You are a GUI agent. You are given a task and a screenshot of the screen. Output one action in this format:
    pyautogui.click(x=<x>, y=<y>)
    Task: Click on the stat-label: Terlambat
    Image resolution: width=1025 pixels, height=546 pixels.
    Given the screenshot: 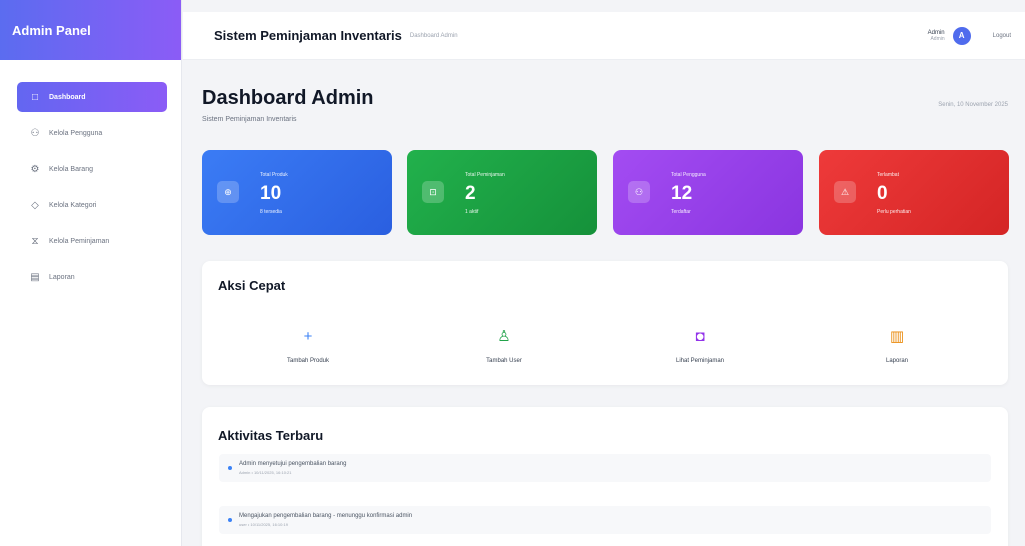 What is the action you would take?
    pyautogui.click(x=888, y=175)
    